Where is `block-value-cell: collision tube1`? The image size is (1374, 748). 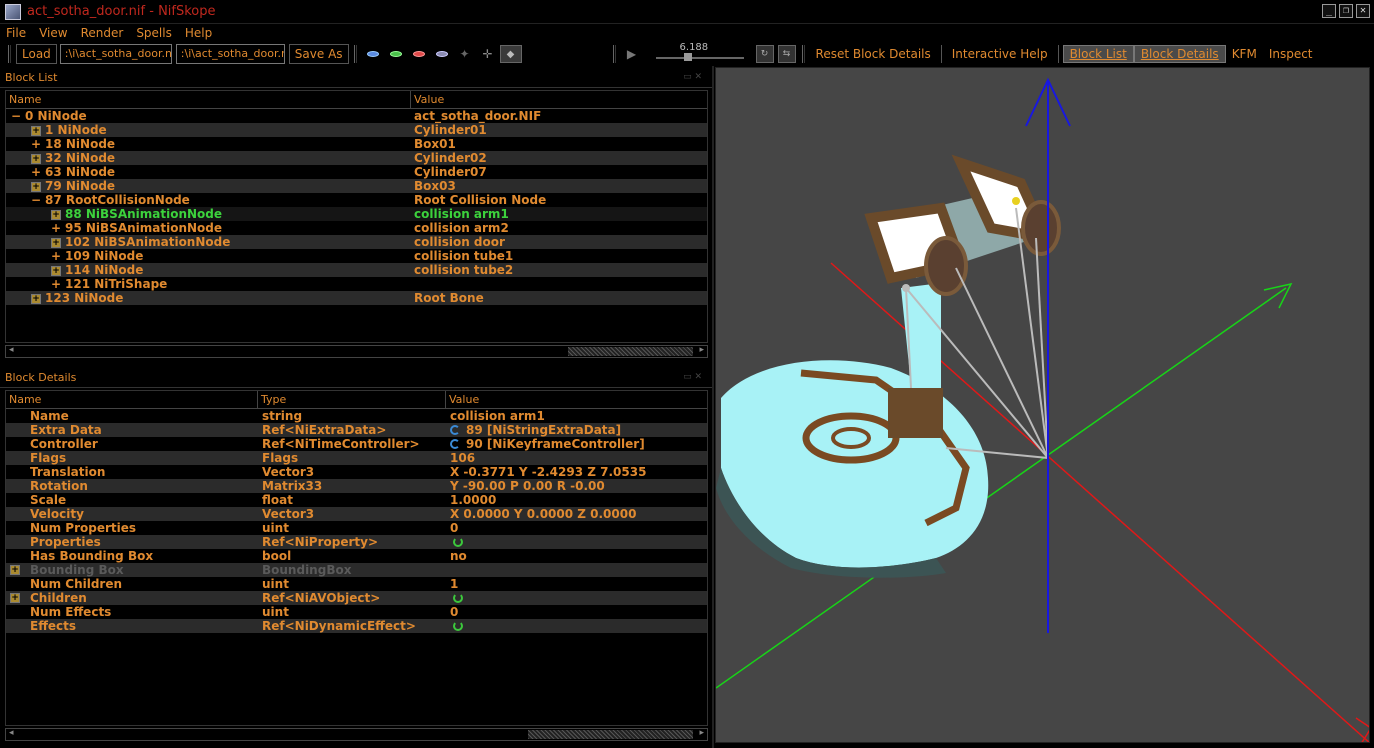
block-value-cell: collision tube1 is located at coordinates (462, 256).